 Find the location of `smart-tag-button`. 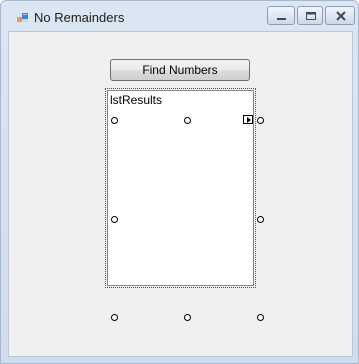

smart-tag-button is located at coordinates (248, 119).